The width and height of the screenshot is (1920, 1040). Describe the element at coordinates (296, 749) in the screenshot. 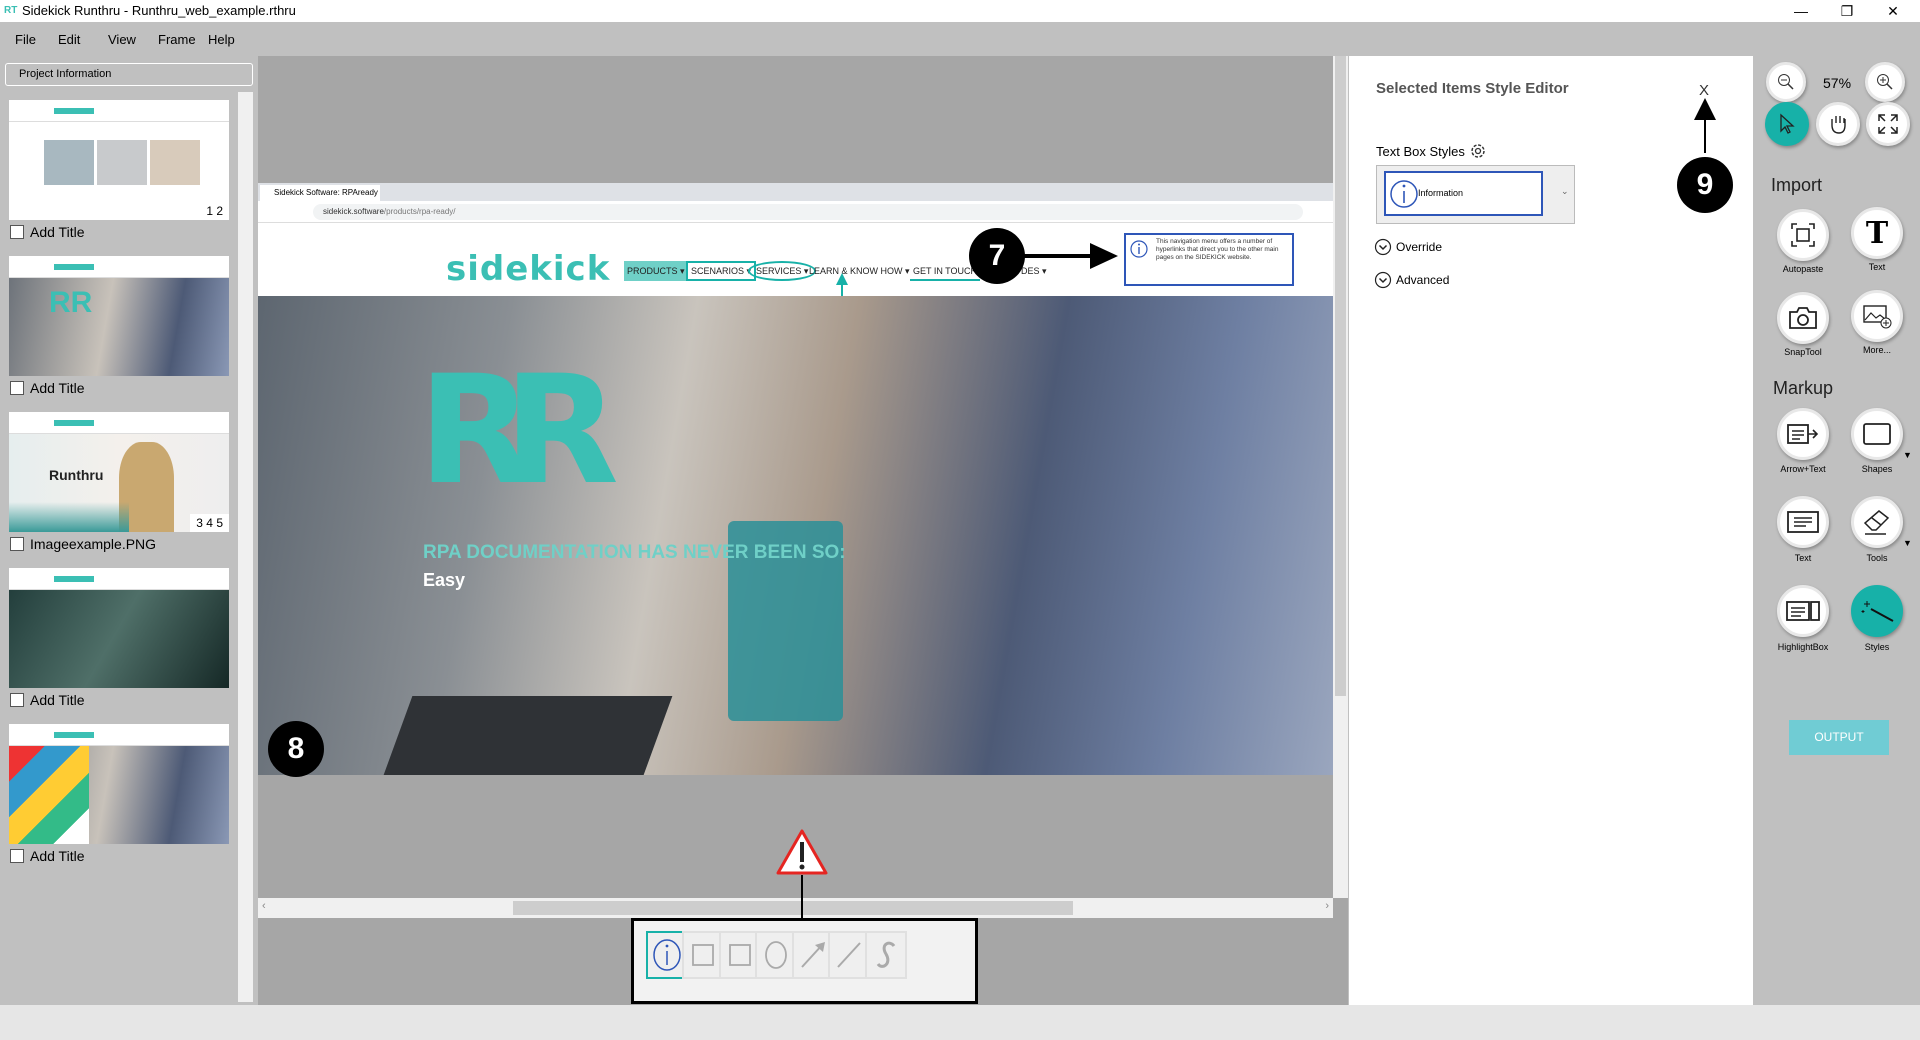

I see `step-badge-8: 8` at that location.